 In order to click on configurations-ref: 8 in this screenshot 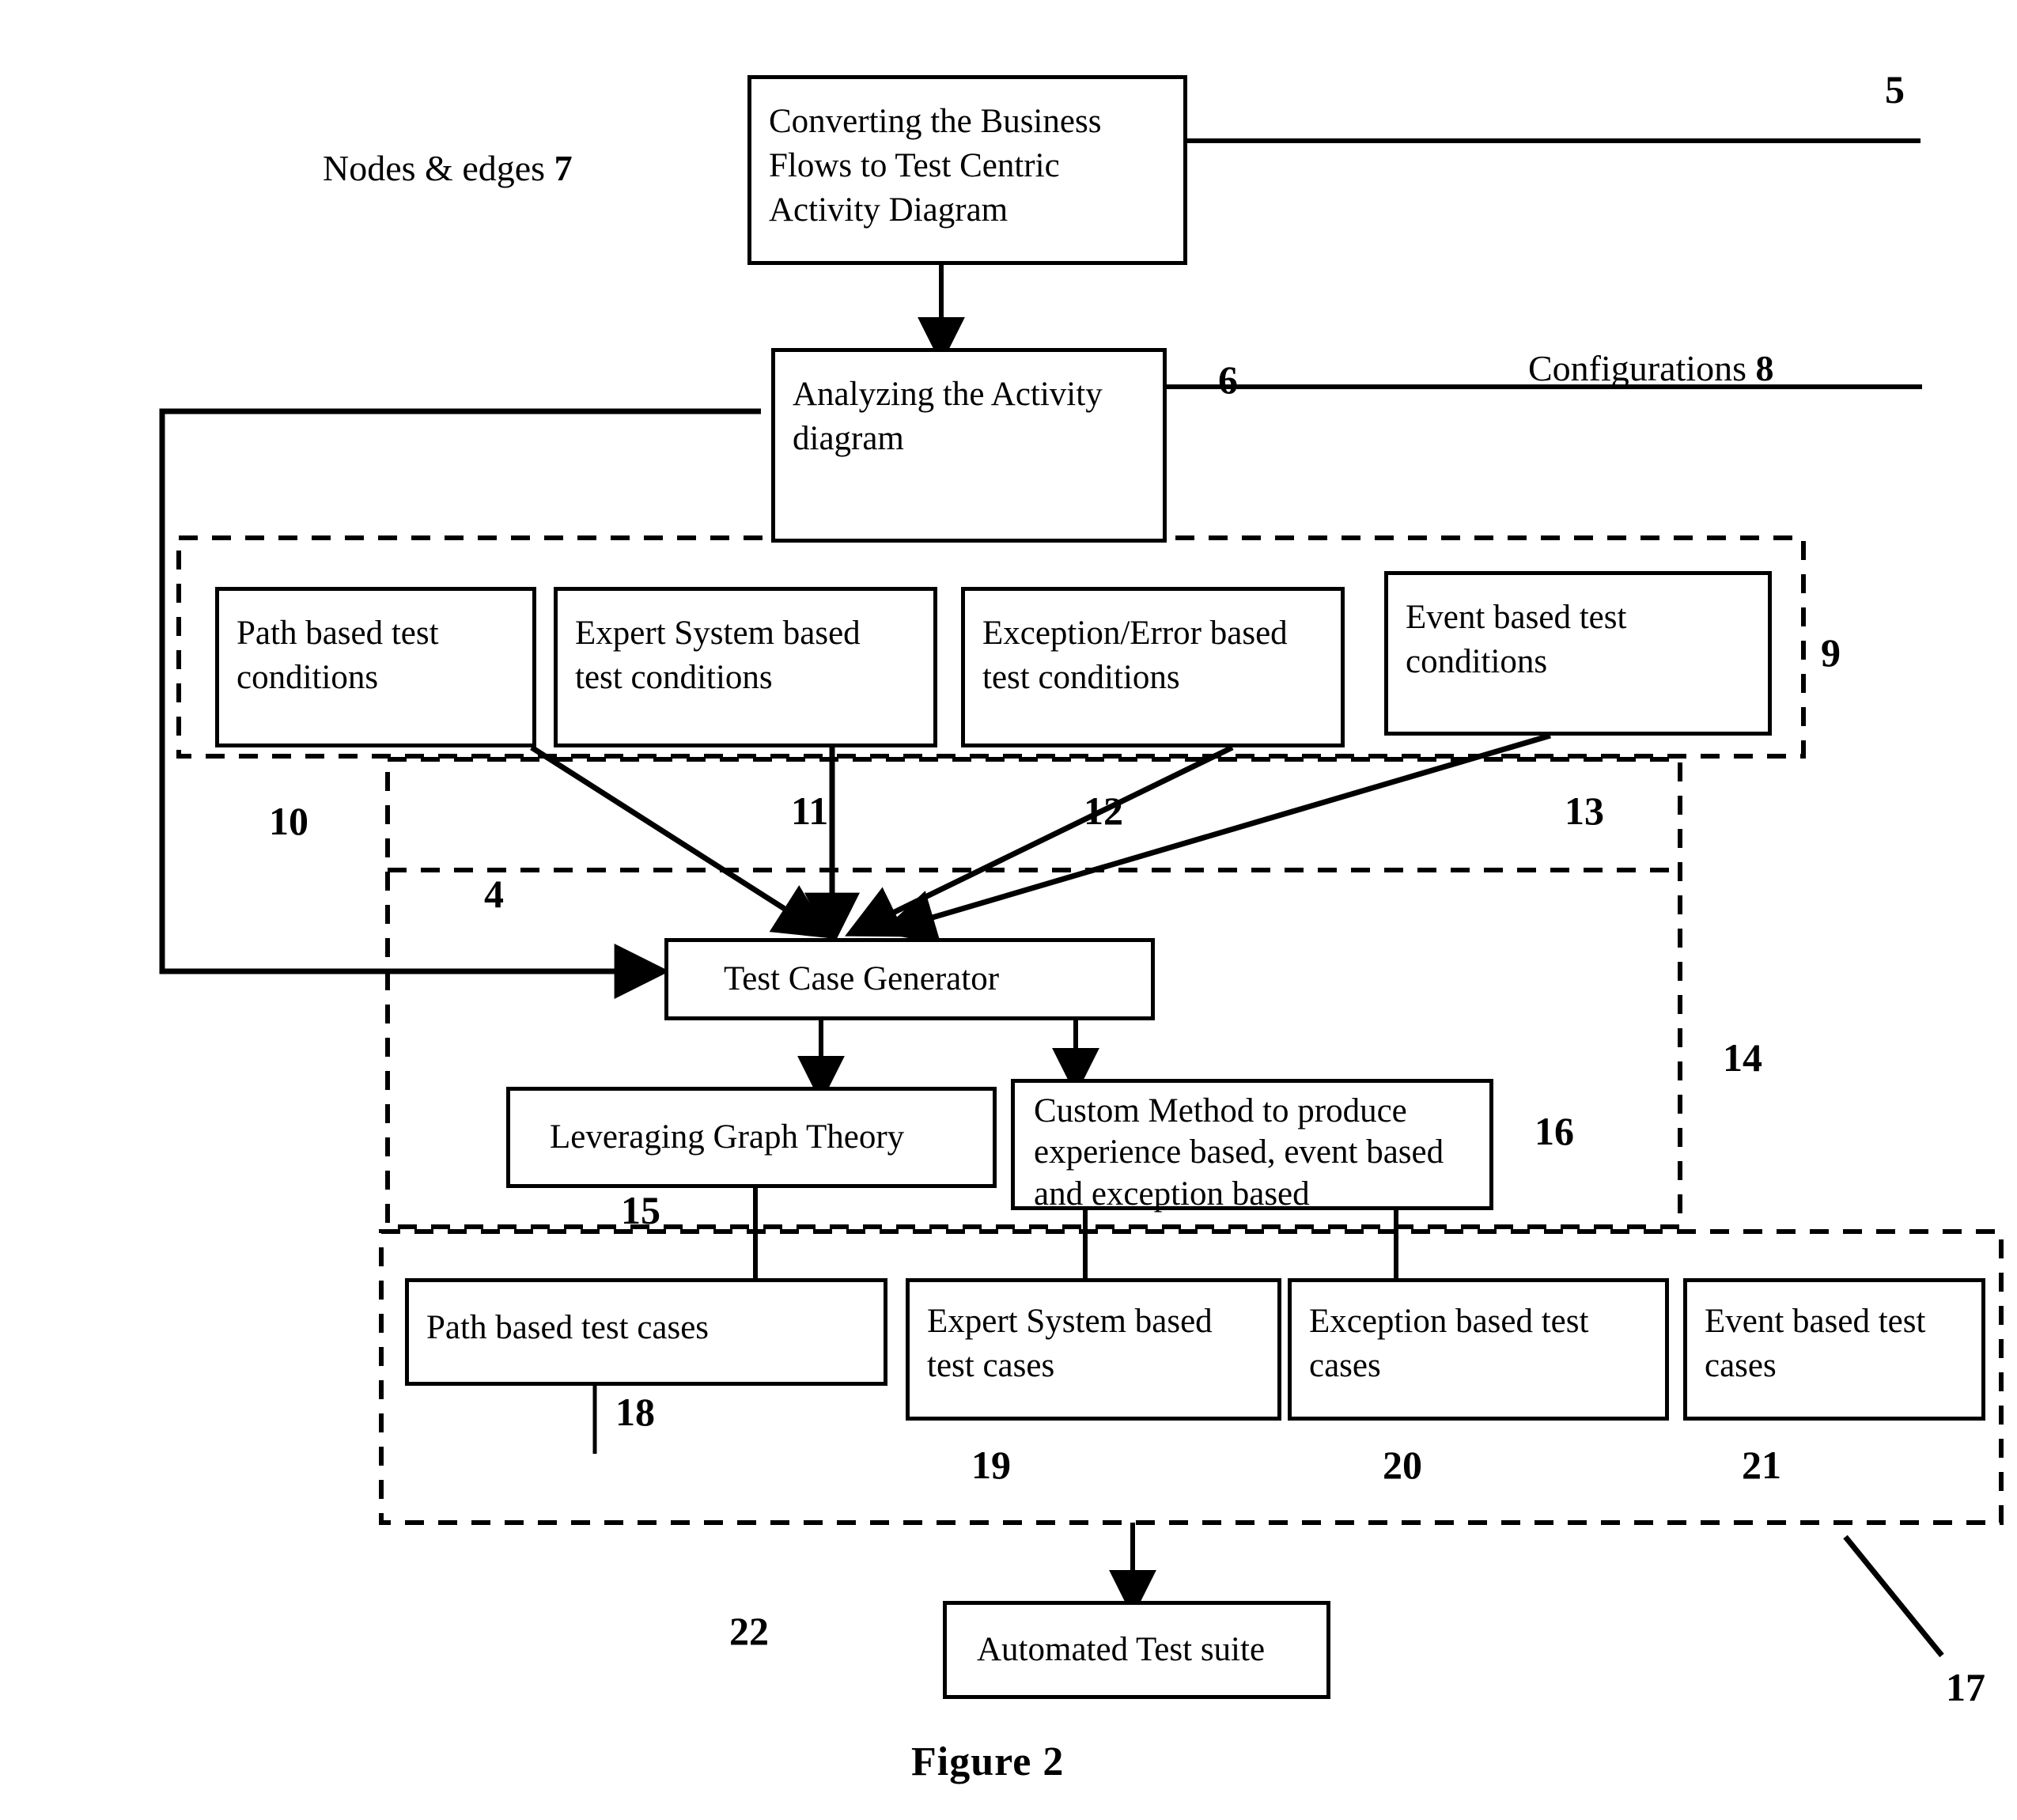, I will do `click(1764, 368)`.